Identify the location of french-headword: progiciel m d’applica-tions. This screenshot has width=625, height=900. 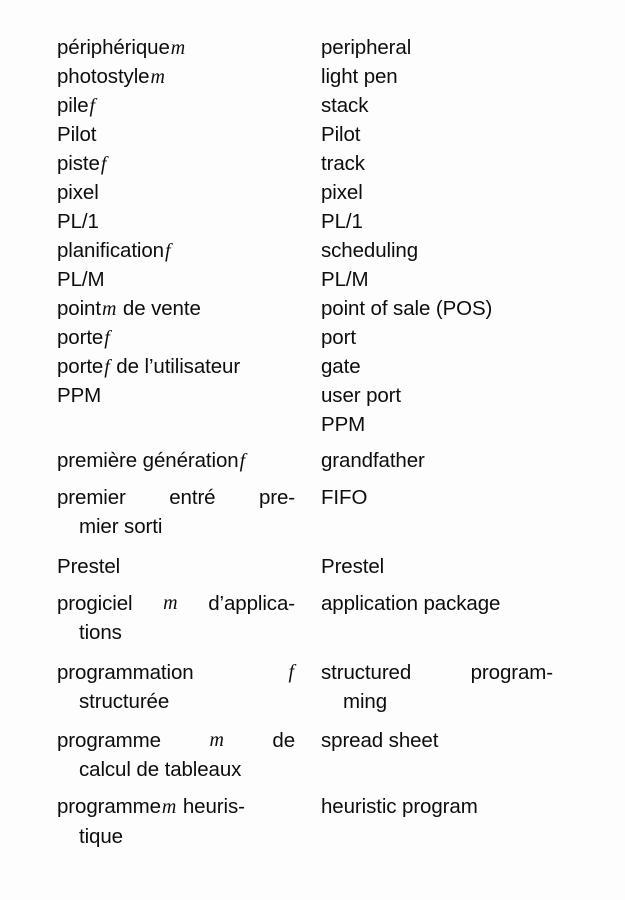
(177, 618).